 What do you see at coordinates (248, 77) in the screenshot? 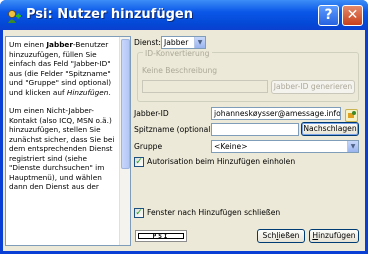
I see `id-conversion-group` at bounding box center [248, 77].